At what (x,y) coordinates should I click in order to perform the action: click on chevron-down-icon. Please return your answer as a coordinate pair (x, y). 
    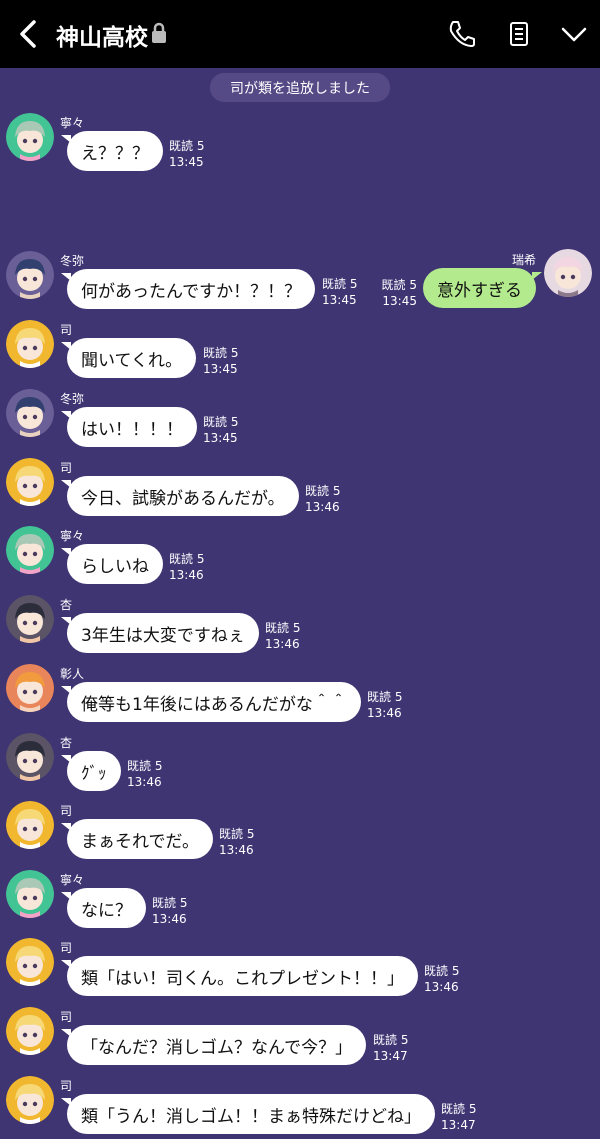
    Looking at the image, I should click on (574, 34).